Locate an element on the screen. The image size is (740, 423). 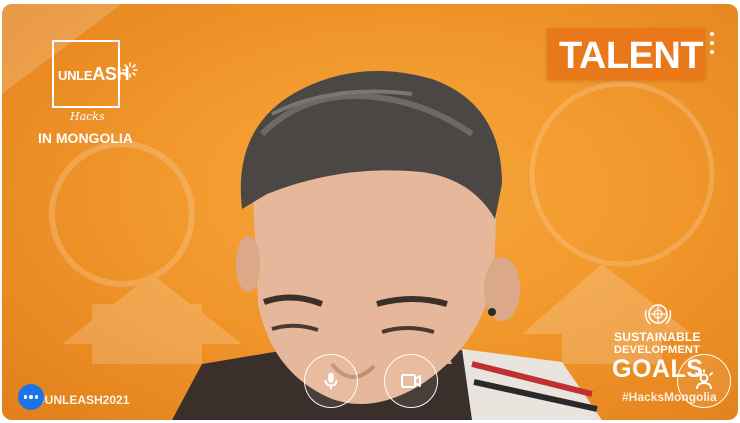
video-camera-icon is located at coordinates (411, 381).